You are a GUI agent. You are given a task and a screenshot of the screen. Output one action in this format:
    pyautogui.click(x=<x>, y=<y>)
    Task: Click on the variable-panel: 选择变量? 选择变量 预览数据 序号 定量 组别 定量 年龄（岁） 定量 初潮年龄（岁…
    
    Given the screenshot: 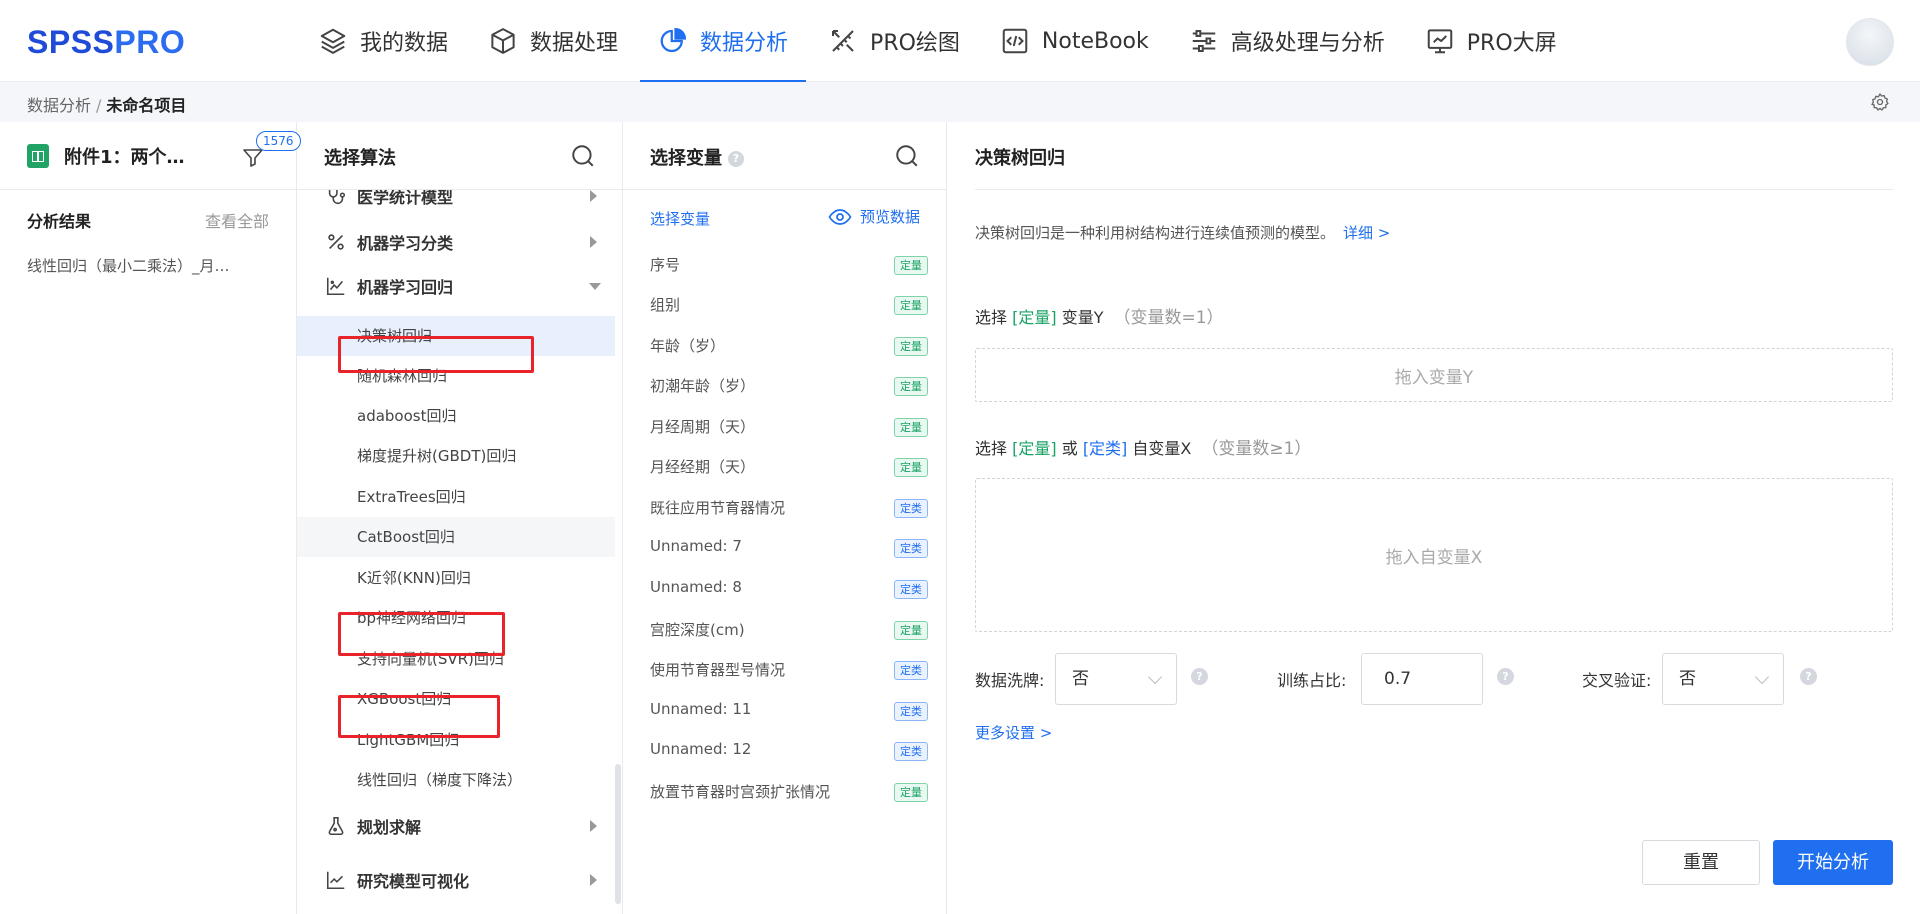 What is the action you would take?
    pyautogui.click(x=785, y=518)
    